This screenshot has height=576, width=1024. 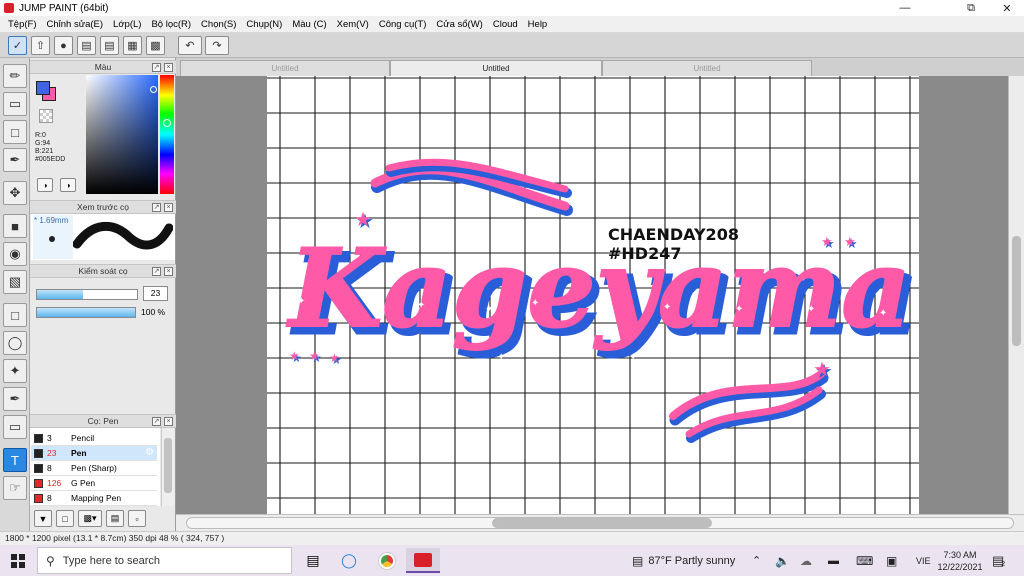 What do you see at coordinates (90, 518) in the screenshot?
I see `copy-brush-icon: ▩▾` at bounding box center [90, 518].